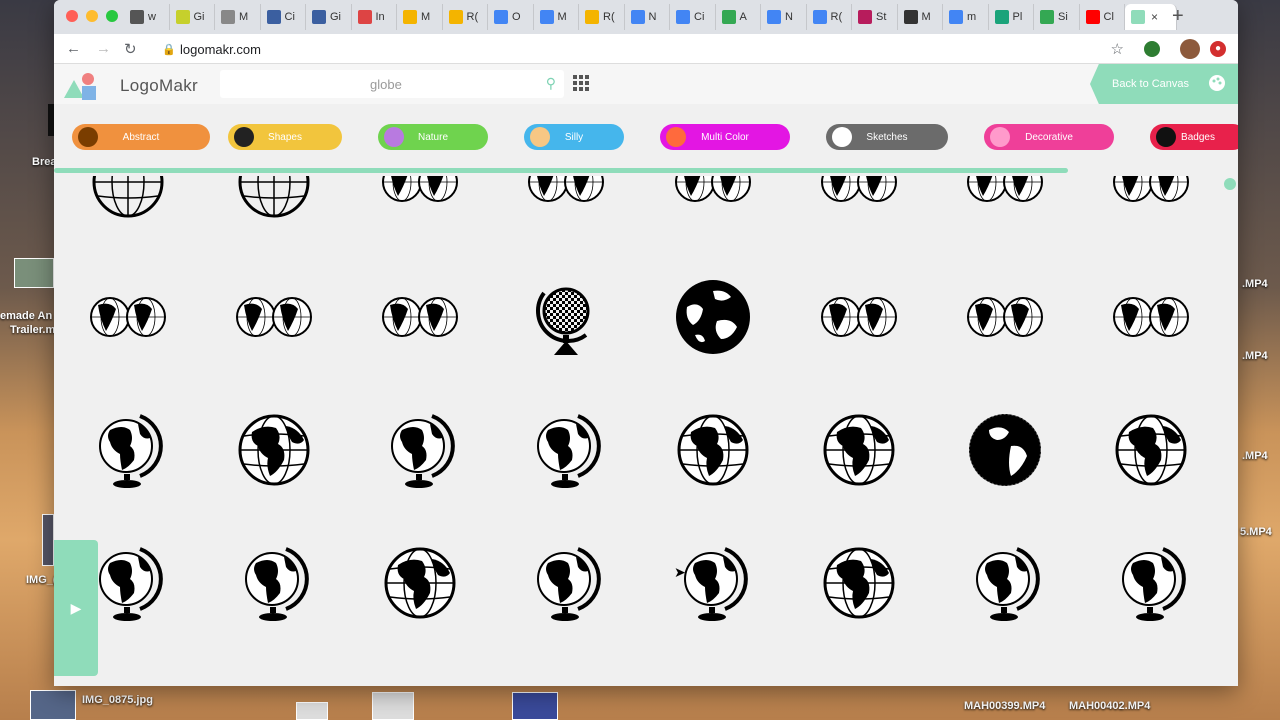  Describe the element at coordinates (76, 608) in the screenshot. I see `play-panel-button: ▶` at that location.